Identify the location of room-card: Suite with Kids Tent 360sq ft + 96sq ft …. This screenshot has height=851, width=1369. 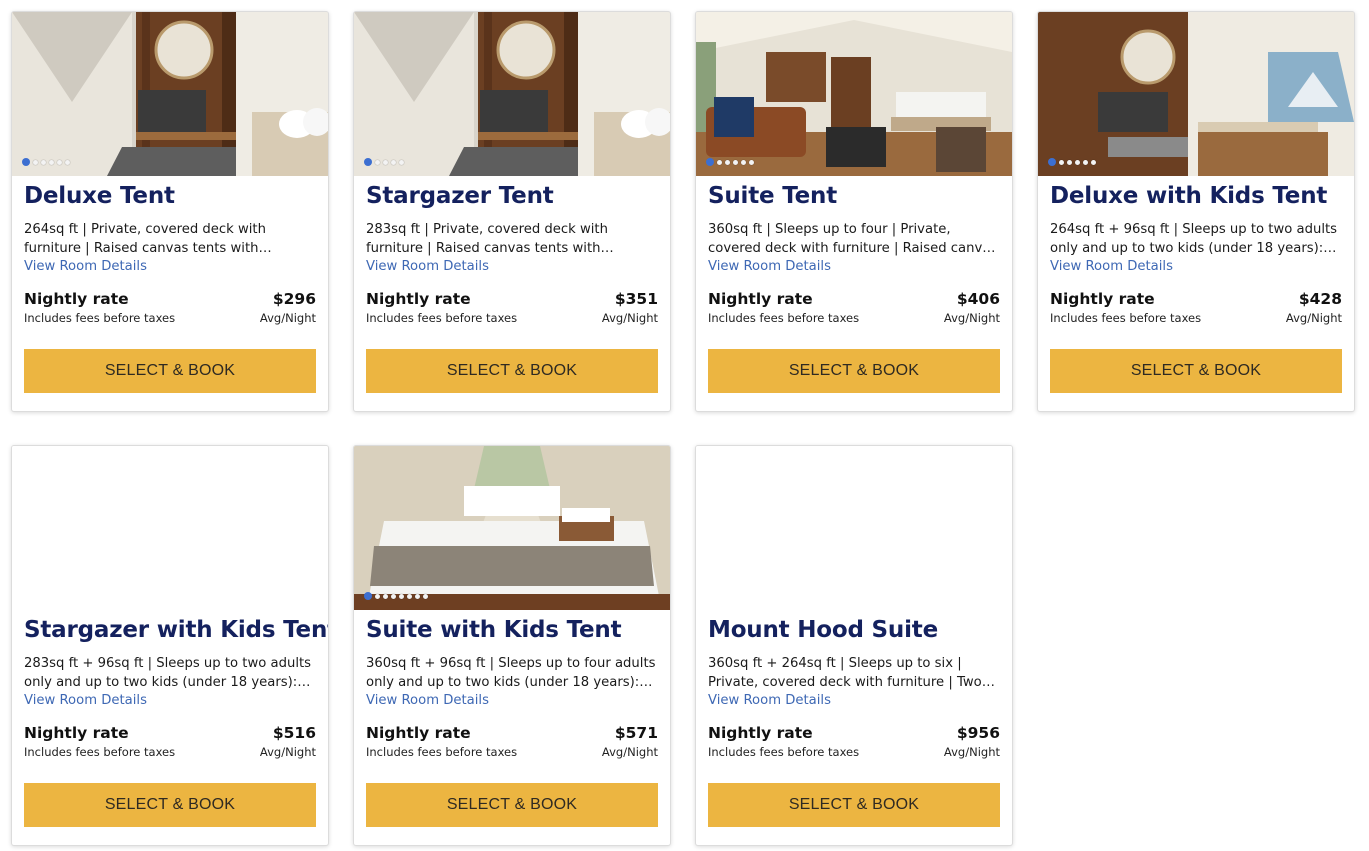
(512, 645).